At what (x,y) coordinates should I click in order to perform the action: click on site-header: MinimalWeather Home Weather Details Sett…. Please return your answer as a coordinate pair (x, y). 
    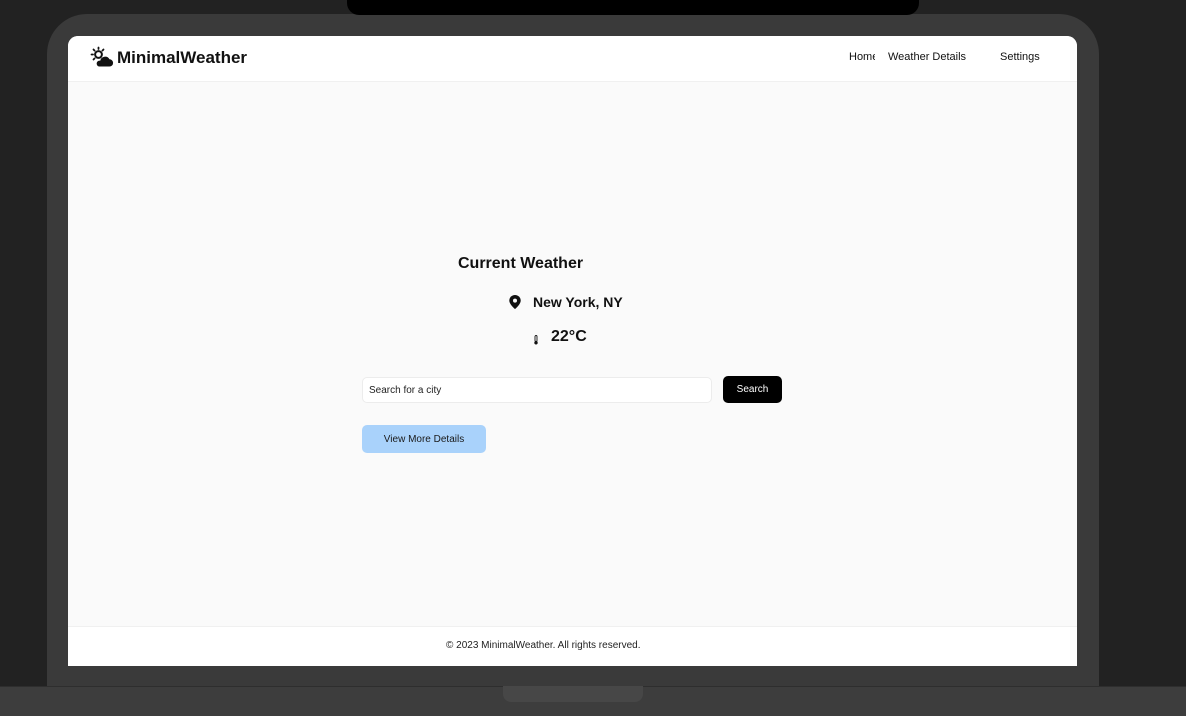
    Looking at the image, I should click on (572, 59).